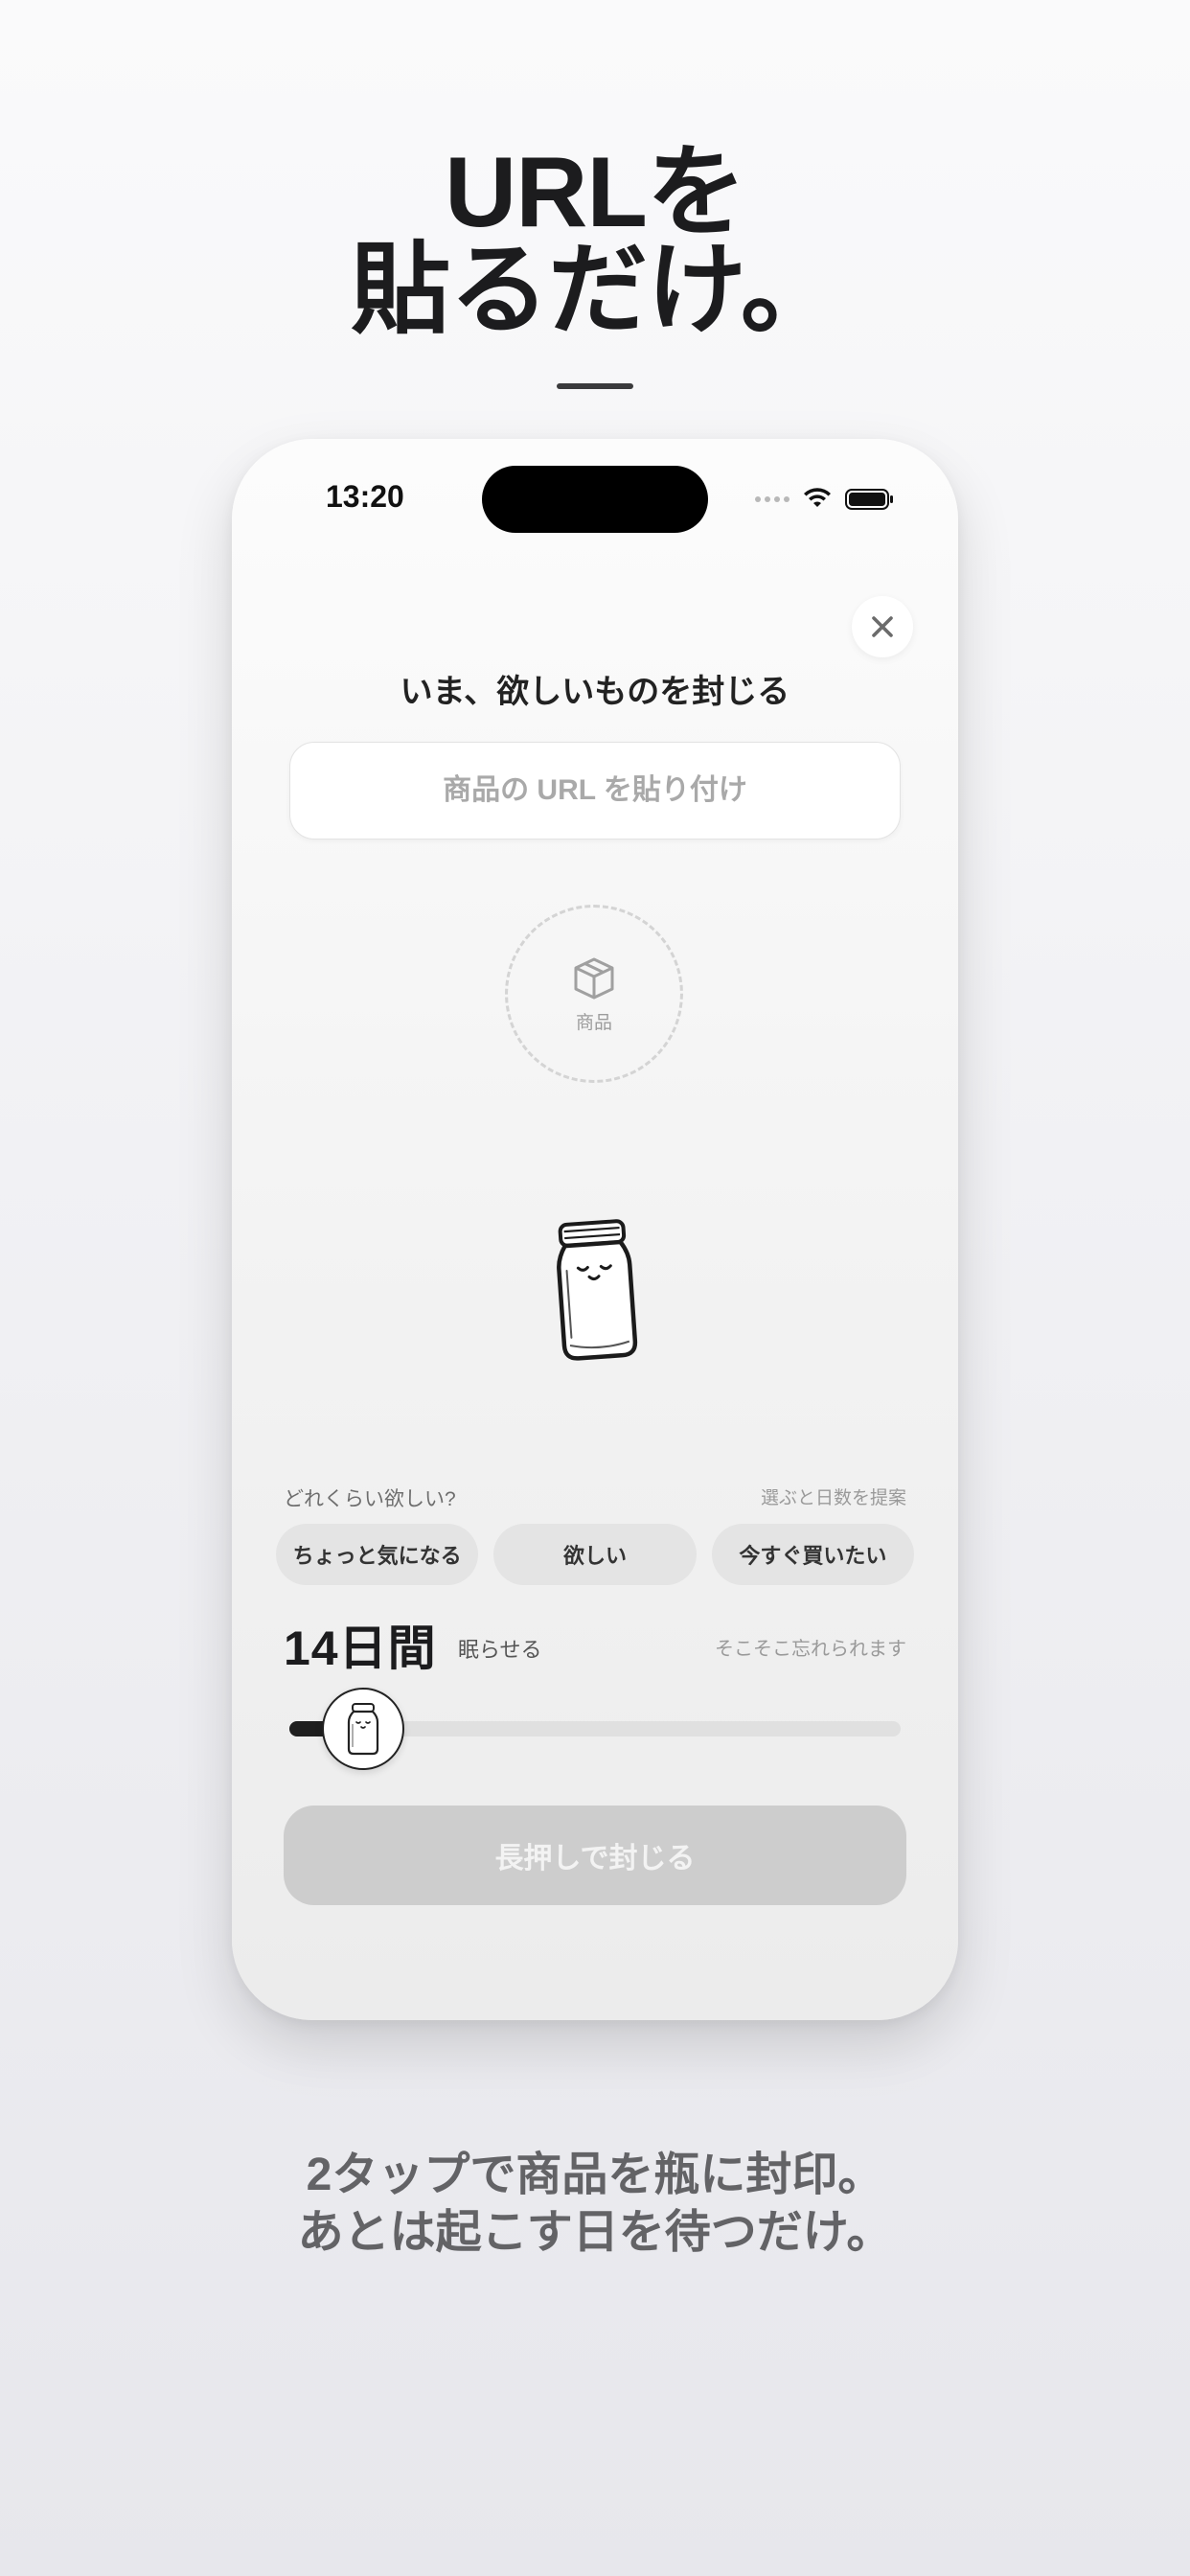 The height and width of the screenshot is (2576, 1190). Describe the element at coordinates (595, 791) in the screenshot. I see `url-input` at that location.